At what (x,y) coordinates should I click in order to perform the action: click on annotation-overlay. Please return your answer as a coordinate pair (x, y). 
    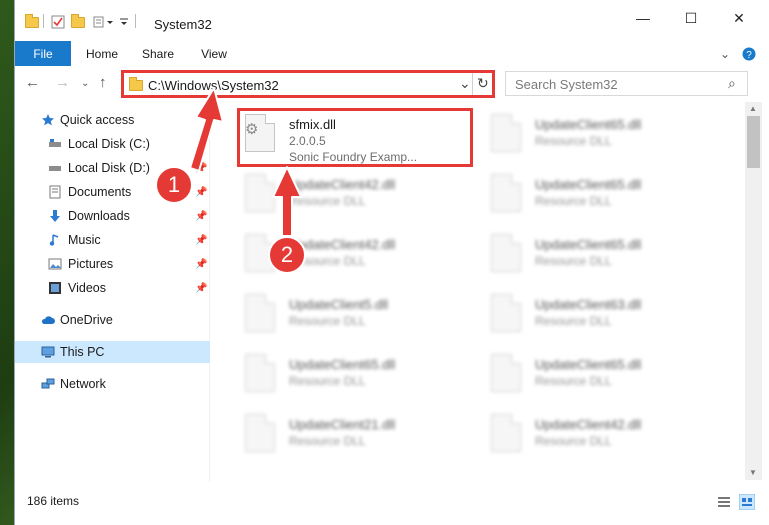
    Looking at the image, I should click on (245, 162).